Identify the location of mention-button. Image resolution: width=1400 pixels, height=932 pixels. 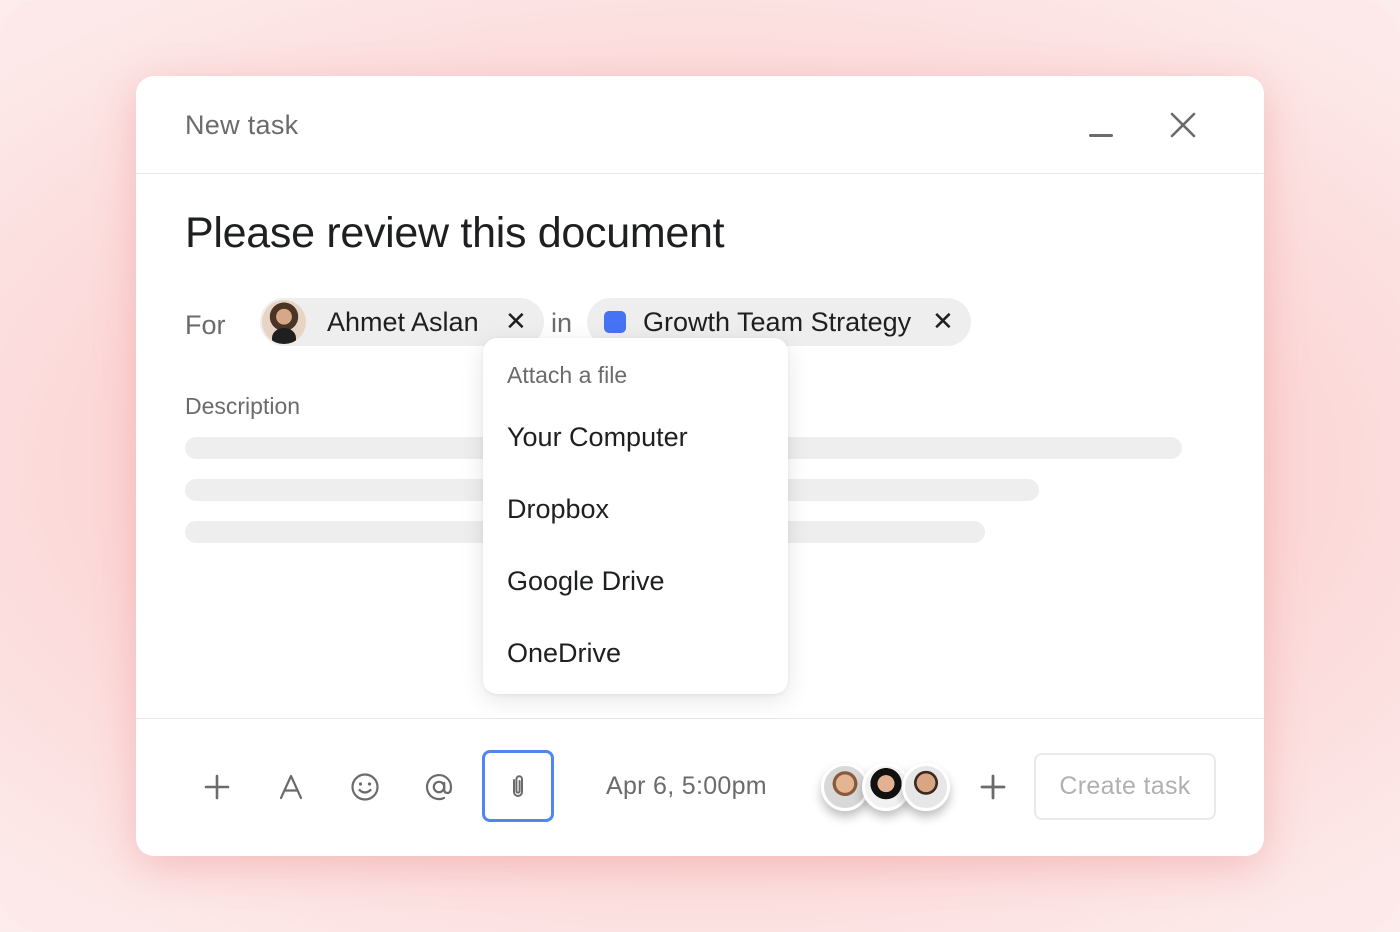
(439, 787).